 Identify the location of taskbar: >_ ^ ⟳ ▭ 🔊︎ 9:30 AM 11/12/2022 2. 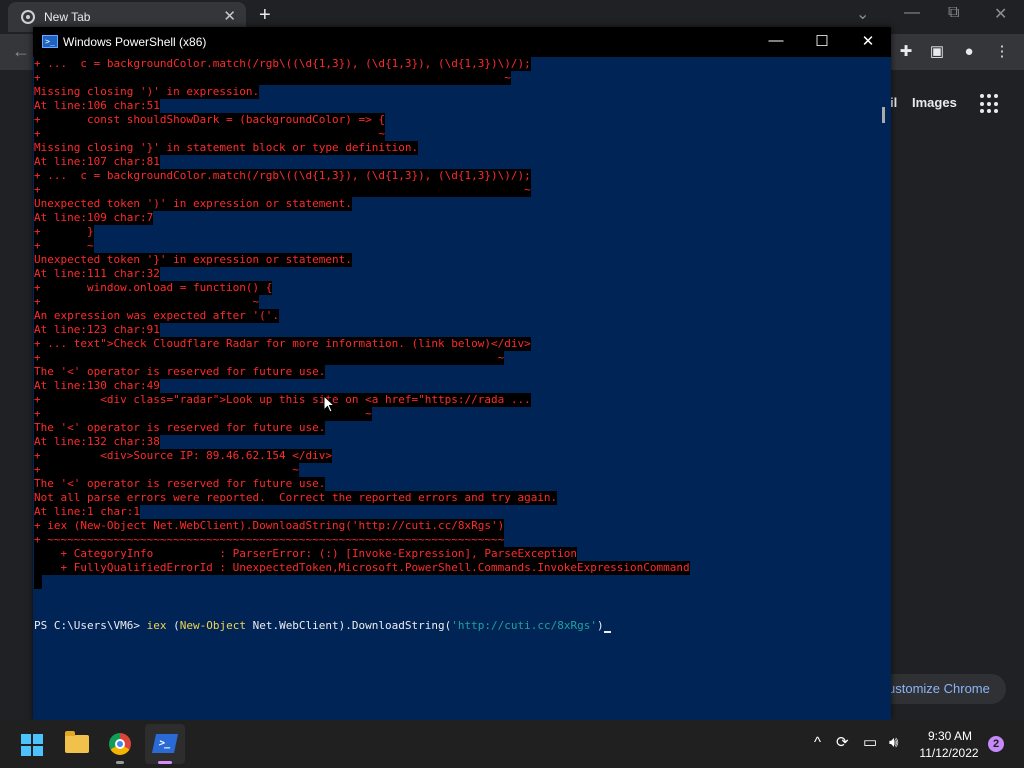
(512, 744).